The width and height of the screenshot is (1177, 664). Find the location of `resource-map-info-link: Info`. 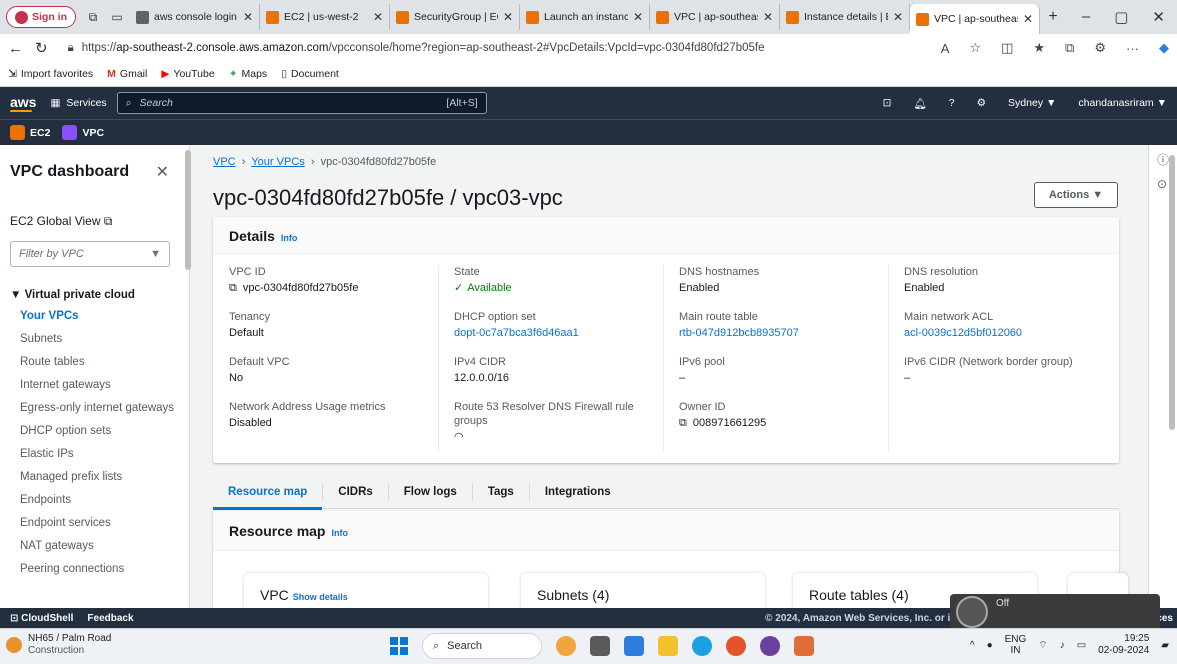

resource-map-info-link: Info is located at coordinates (339, 533).